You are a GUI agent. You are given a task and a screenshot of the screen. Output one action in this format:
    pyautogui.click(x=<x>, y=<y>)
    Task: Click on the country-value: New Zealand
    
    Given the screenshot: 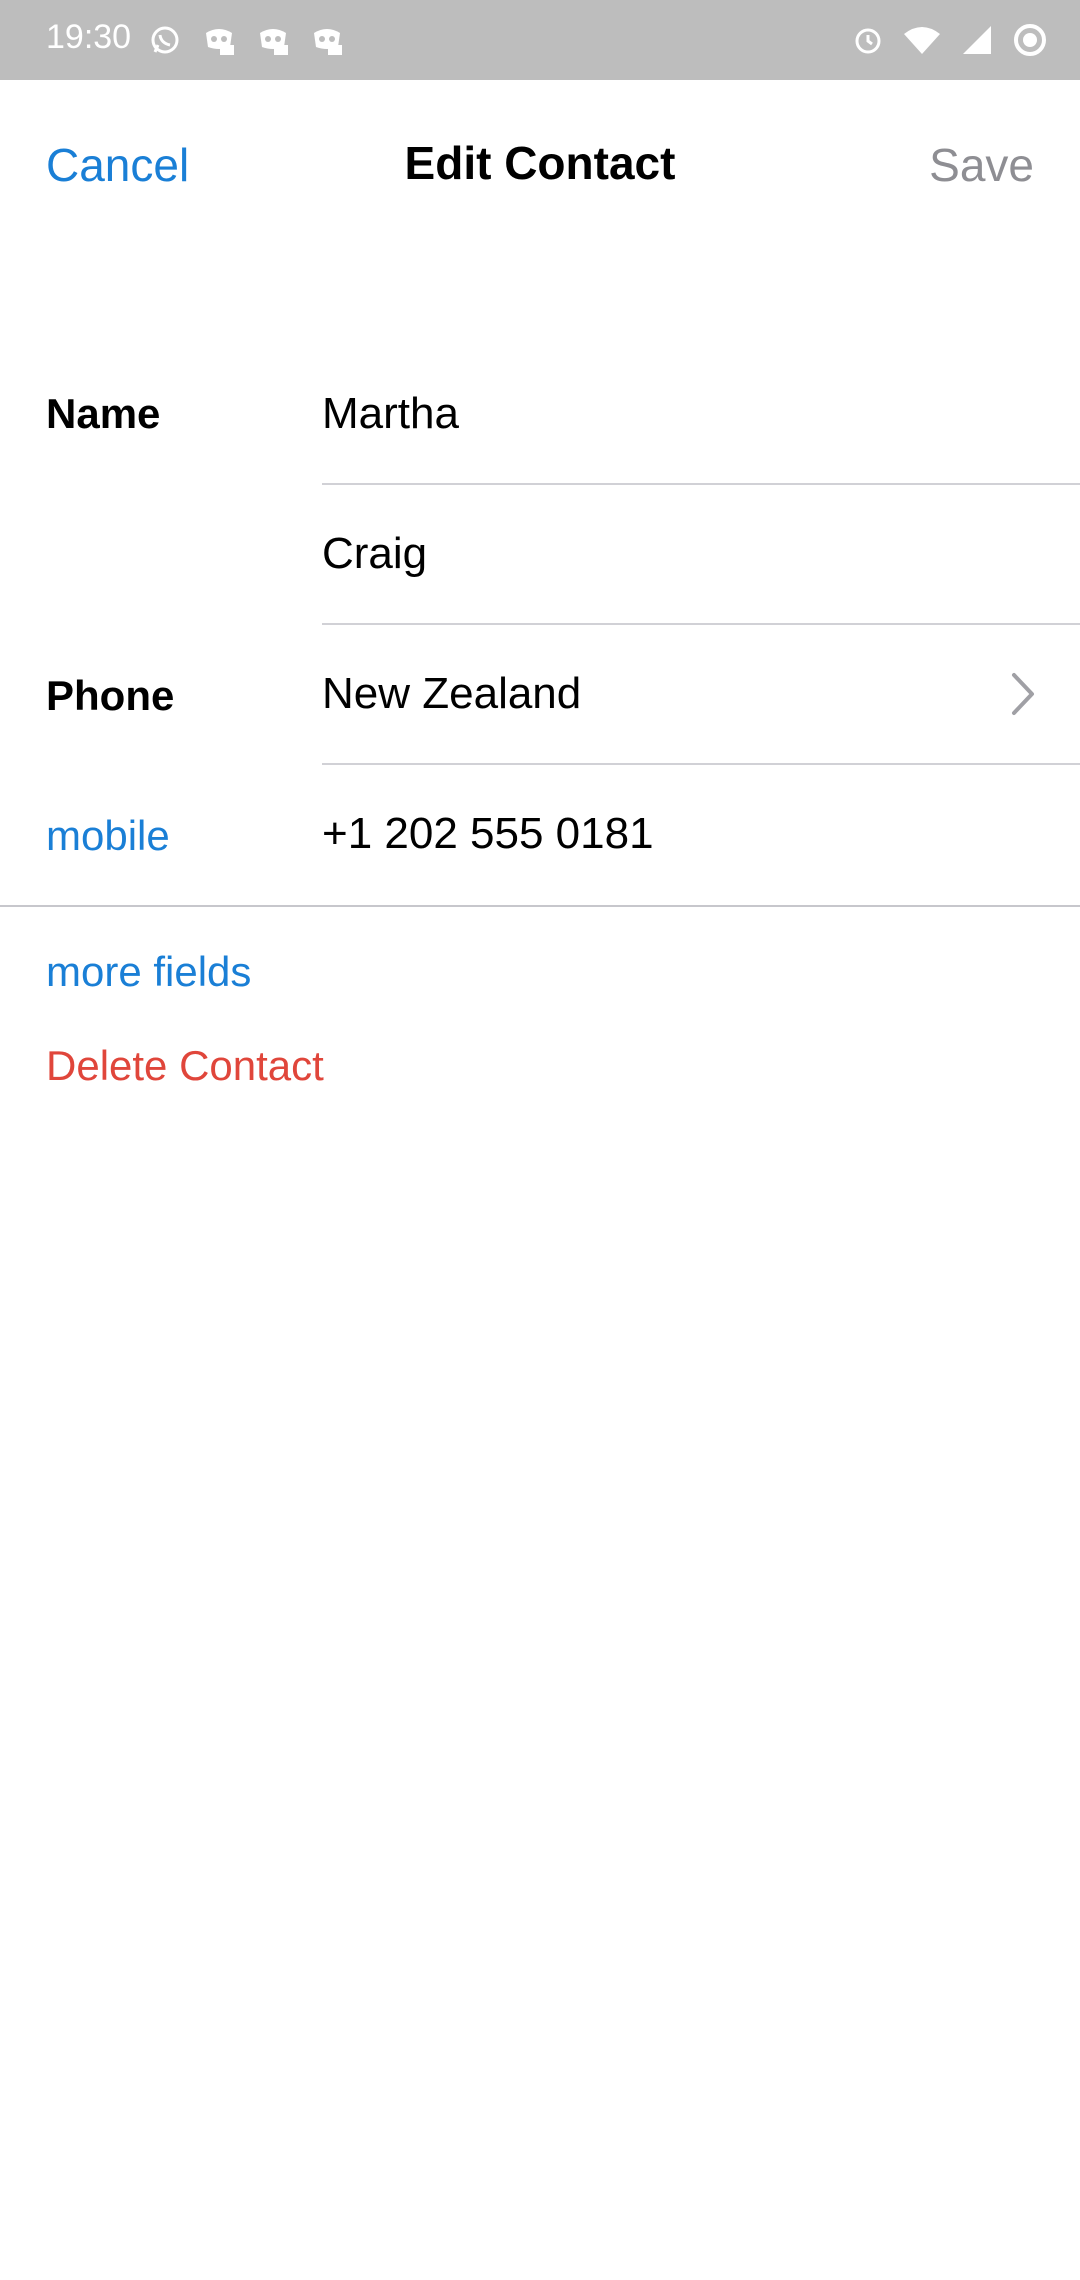 What is the action you would take?
    pyautogui.click(x=452, y=693)
    